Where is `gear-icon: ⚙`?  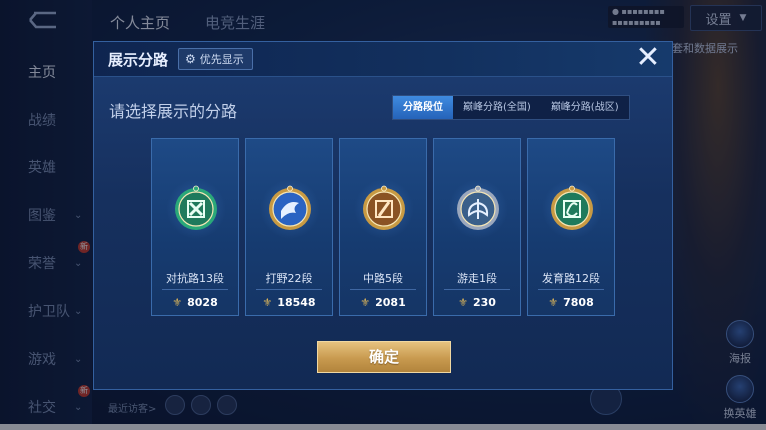 gear-icon: ⚙ is located at coordinates (190, 59).